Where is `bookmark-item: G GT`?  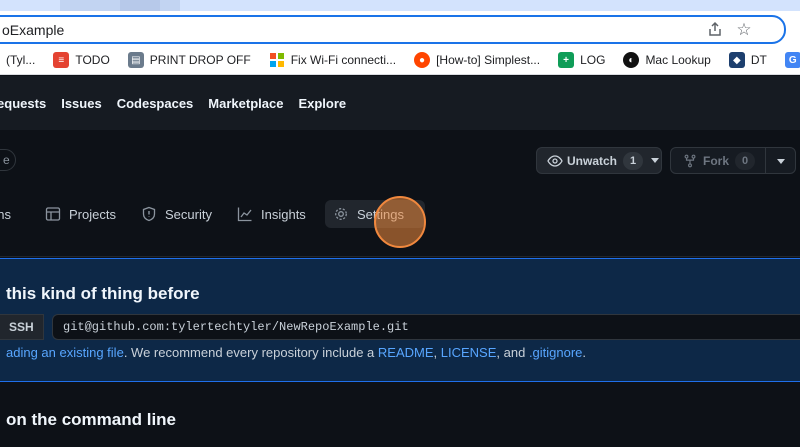
bookmark-item: G GT is located at coordinates (792, 60).